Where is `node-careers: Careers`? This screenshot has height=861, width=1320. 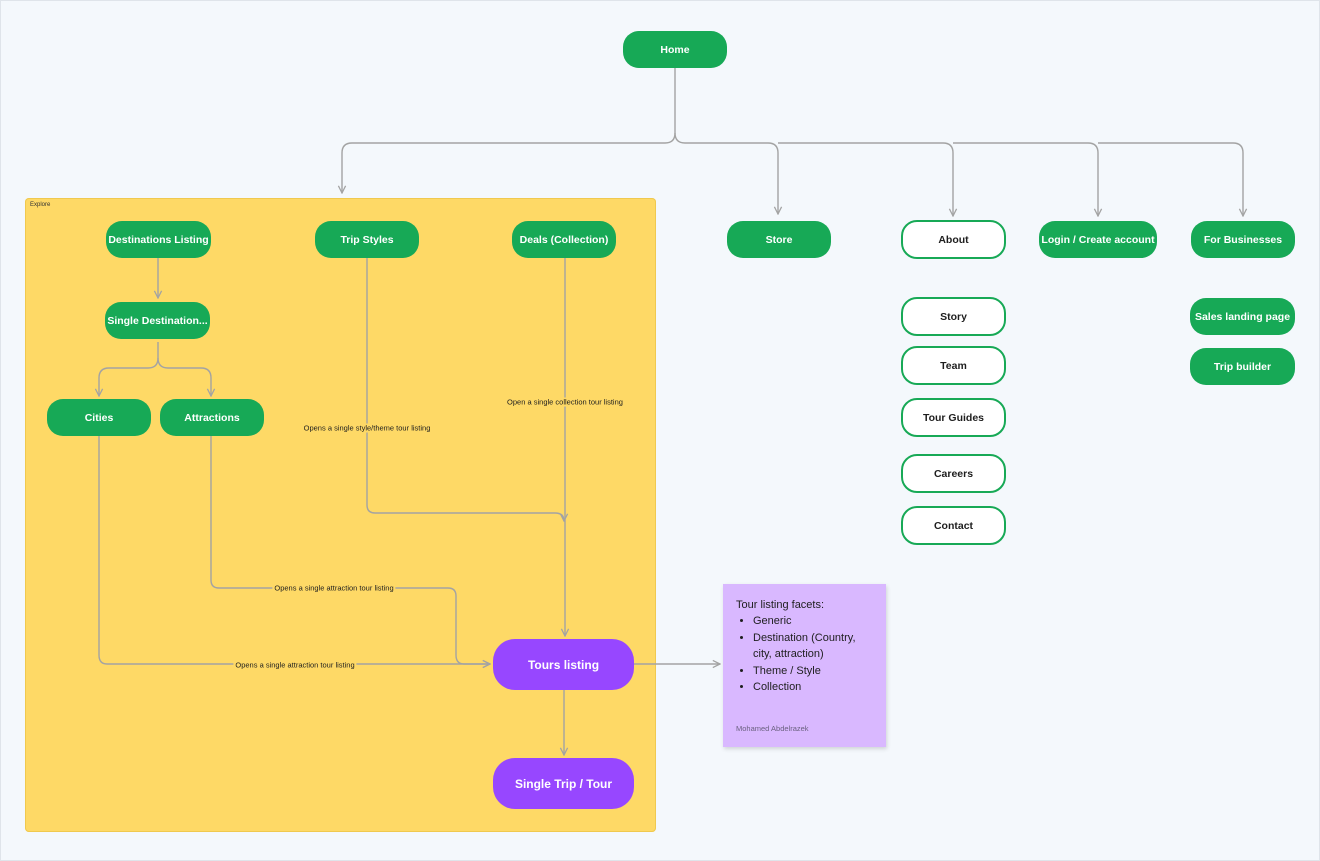
node-careers: Careers is located at coordinates (953, 473).